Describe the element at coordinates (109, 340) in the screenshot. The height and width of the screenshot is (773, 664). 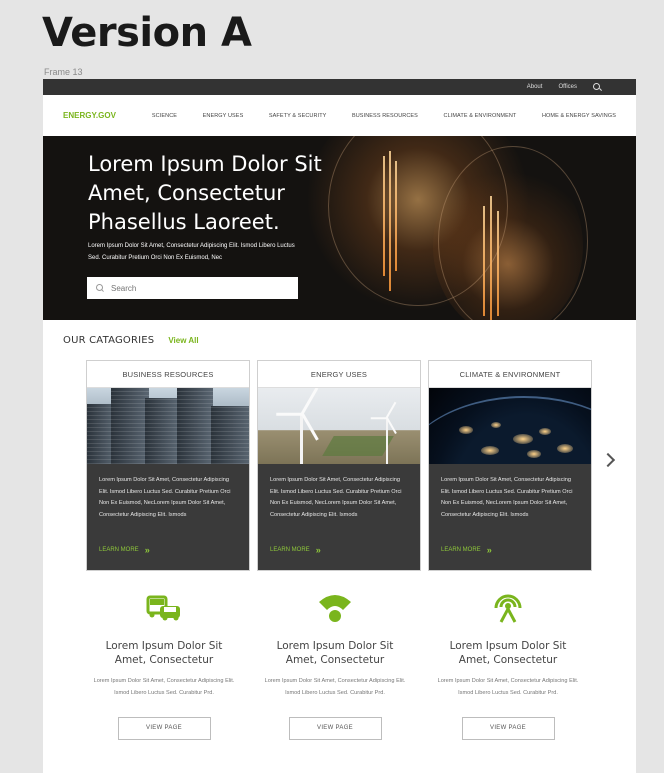
I see `categories-heading: OUR CATAGORIES` at that location.